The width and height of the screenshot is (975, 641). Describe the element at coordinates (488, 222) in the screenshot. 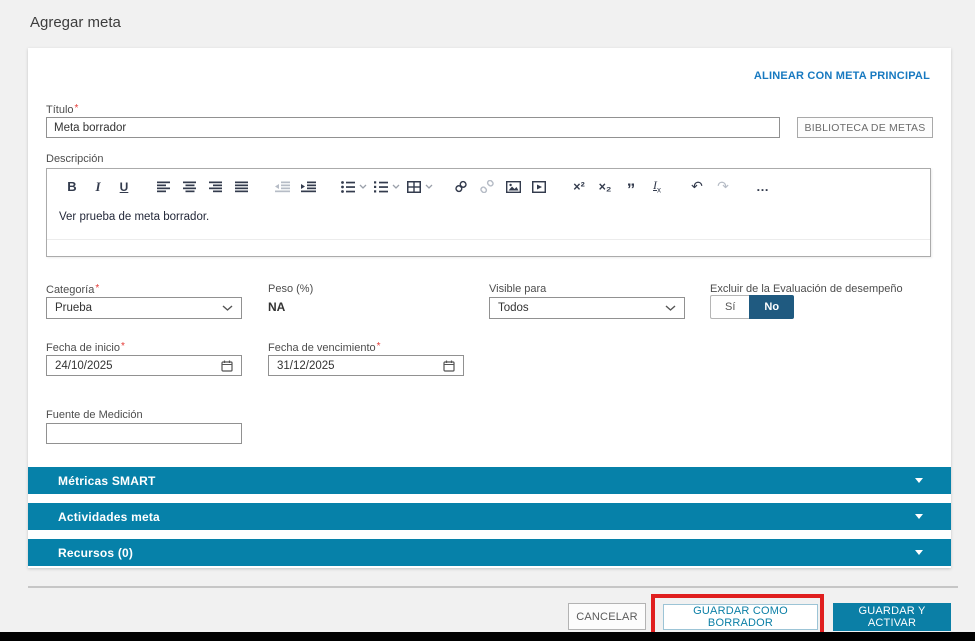

I see `editor-content: Ver prueba de meta borrador.` at that location.